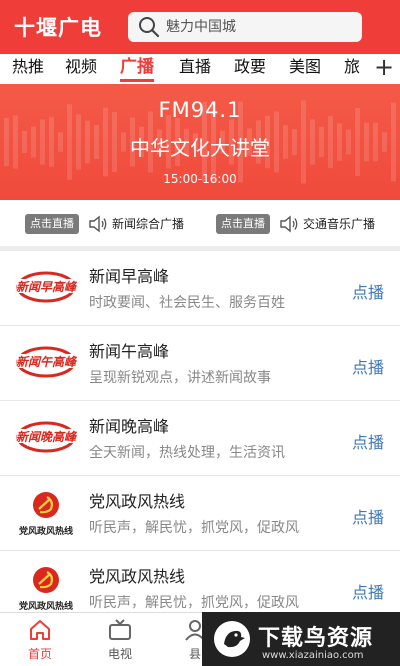  Describe the element at coordinates (39, 654) in the screenshot. I see `bottom-tab-label: 首页` at that location.